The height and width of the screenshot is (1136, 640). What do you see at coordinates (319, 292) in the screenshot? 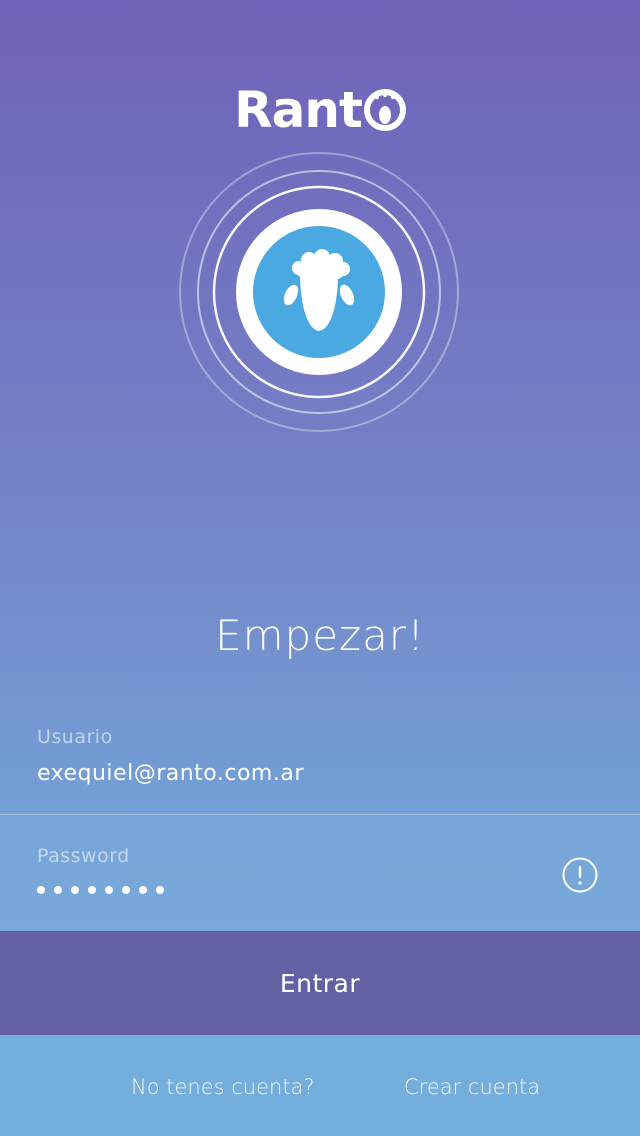
I see `hero-sheep-badge` at bounding box center [319, 292].